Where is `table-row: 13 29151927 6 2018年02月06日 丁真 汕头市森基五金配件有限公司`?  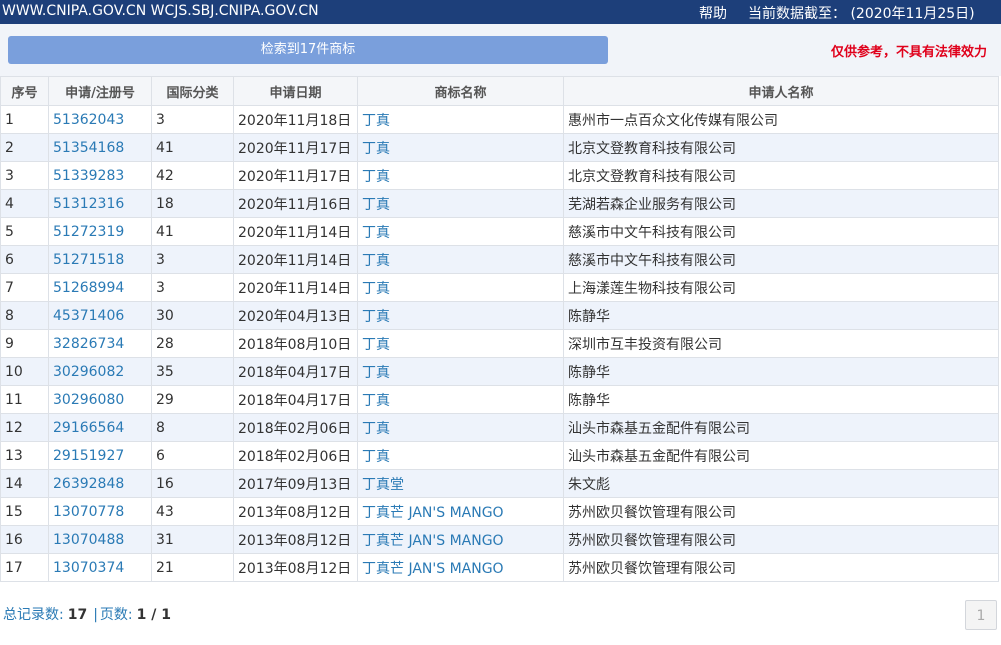 table-row: 13 29151927 6 2018年02月06日 丁真 汕头市森基五金配件有限公司 is located at coordinates (499, 455).